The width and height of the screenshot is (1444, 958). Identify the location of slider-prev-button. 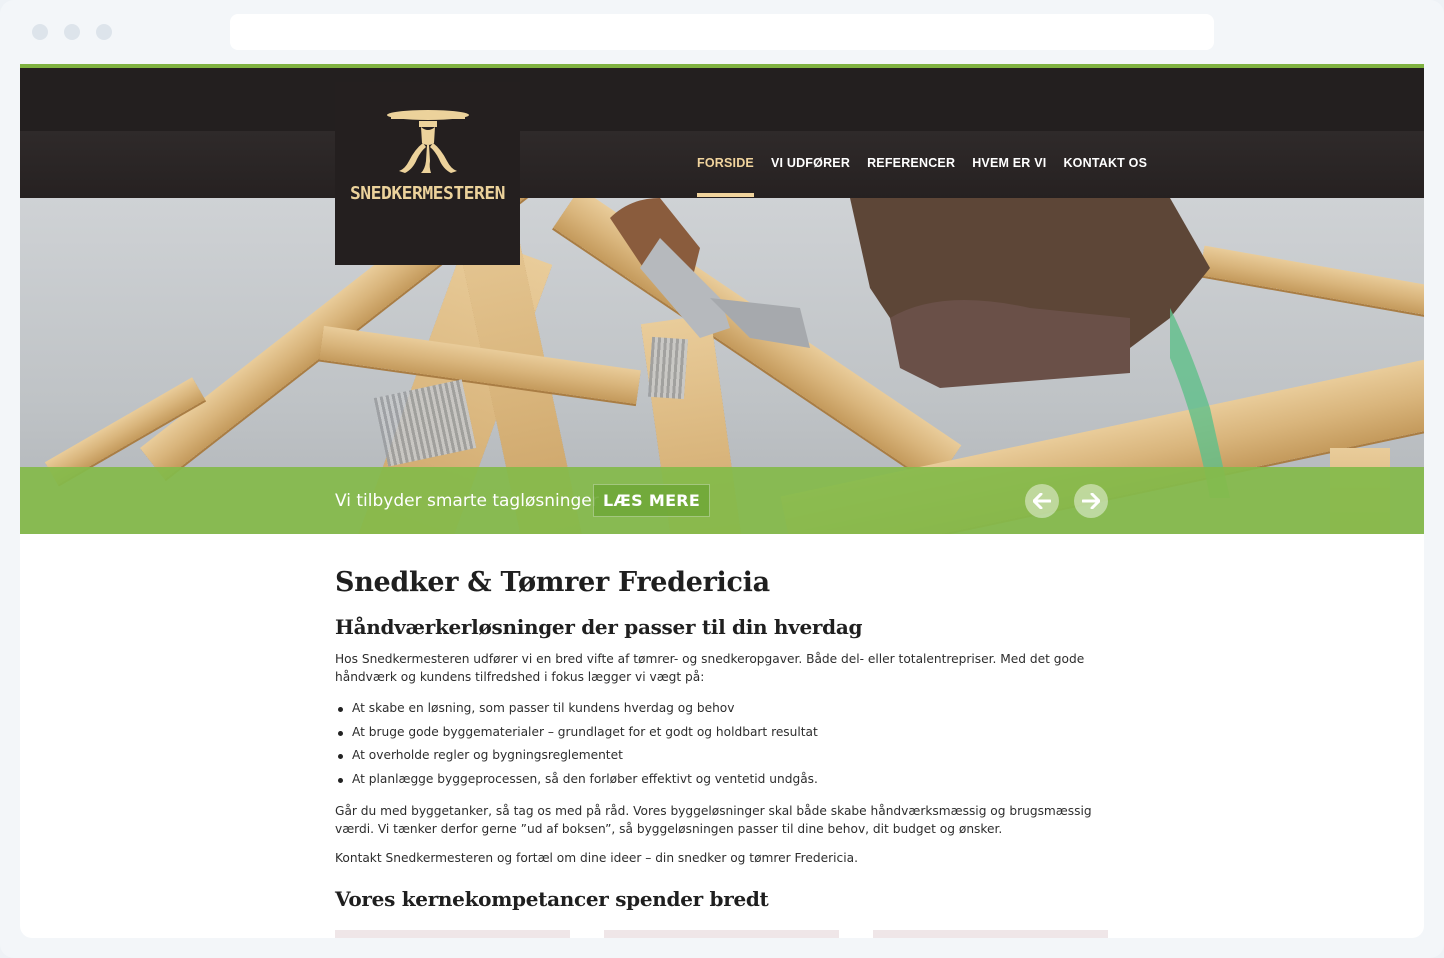
(1042, 501).